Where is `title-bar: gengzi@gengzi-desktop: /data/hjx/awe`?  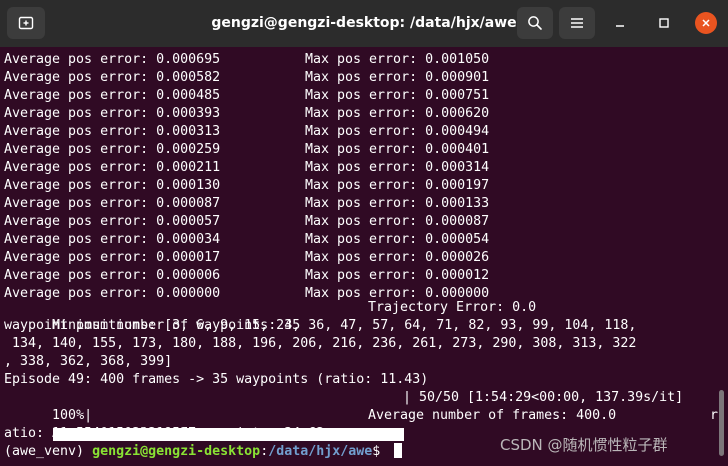 title-bar: gengzi@gengzi-desktop: /data/hjx/awe is located at coordinates (364, 23).